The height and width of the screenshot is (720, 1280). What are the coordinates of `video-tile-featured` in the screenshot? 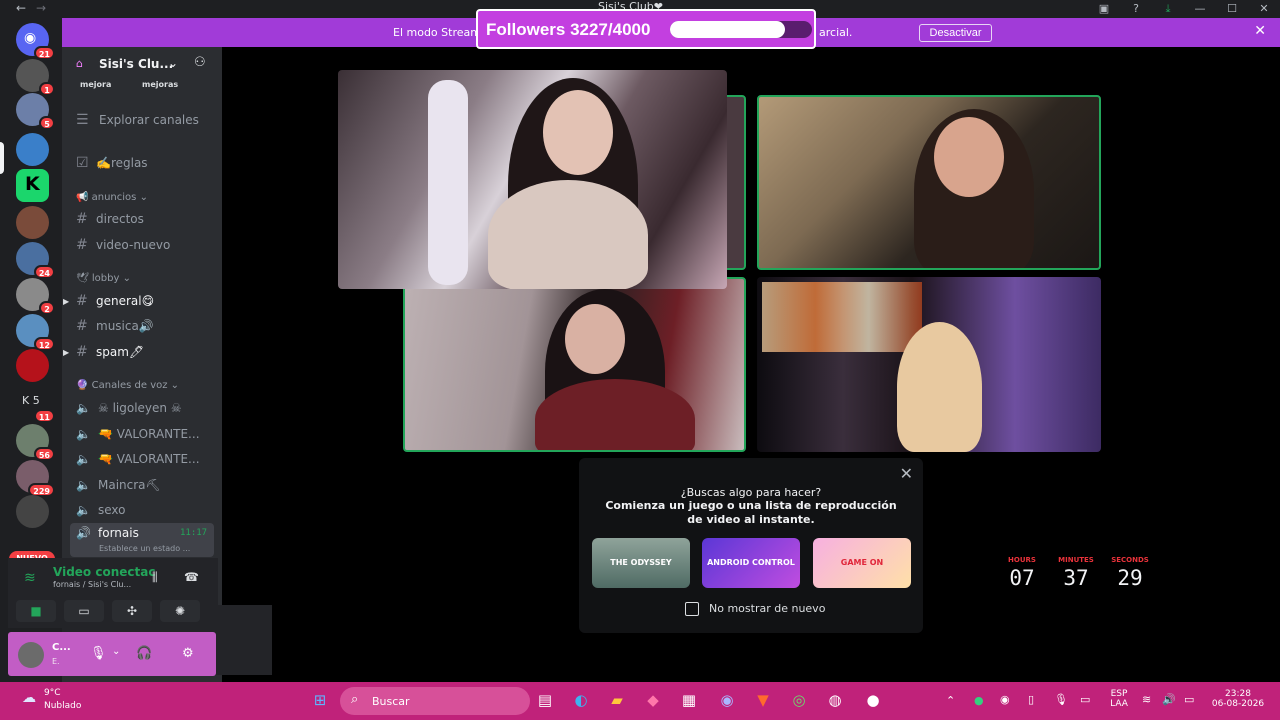 It's located at (532, 179).